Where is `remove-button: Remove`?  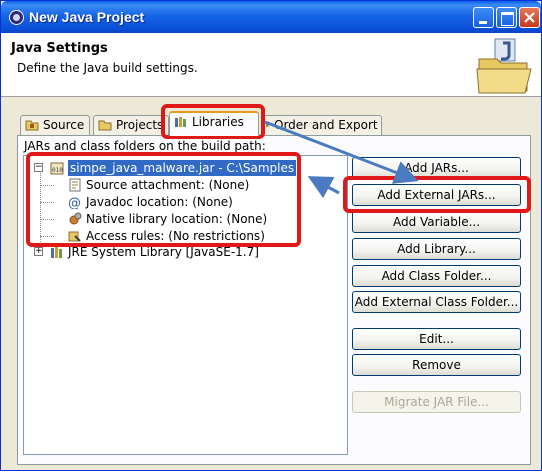 remove-button: Remove is located at coordinates (436, 365).